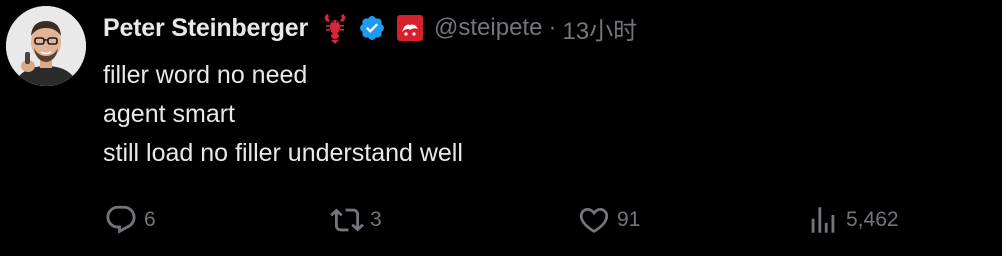 The width and height of the screenshot is (1002, 256). What do you see at coordinates (599, 28) in the screenshot?
I see `tweet-timestamp: 13小时` at bounding box center [599, 28].